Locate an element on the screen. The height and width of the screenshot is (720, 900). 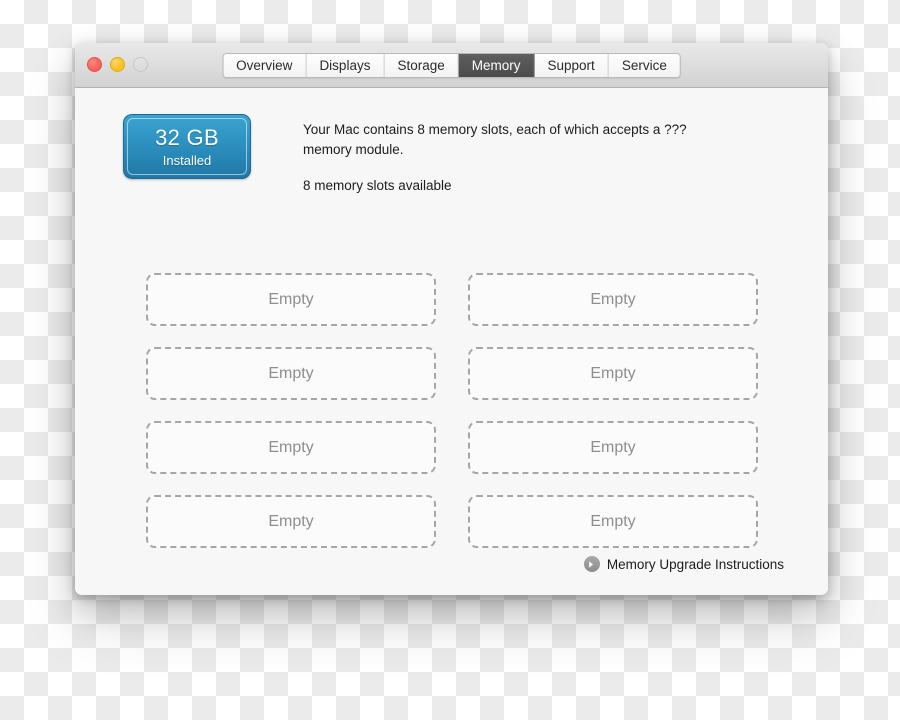
memory-upgrade-instructions-label: Memory Upgrade Instructions is located at coordinates (695, 564).